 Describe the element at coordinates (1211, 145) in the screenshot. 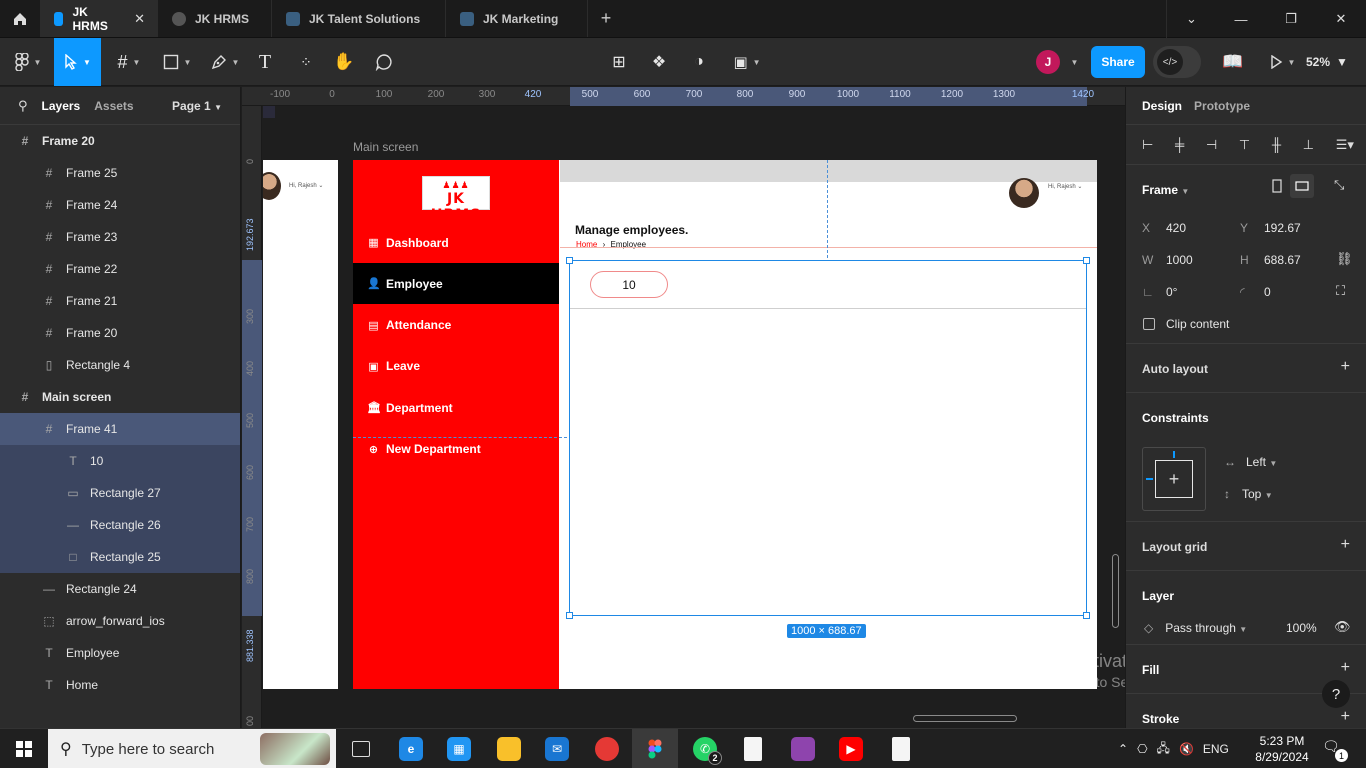

I see `align-right-icon: ⊣` at that location.